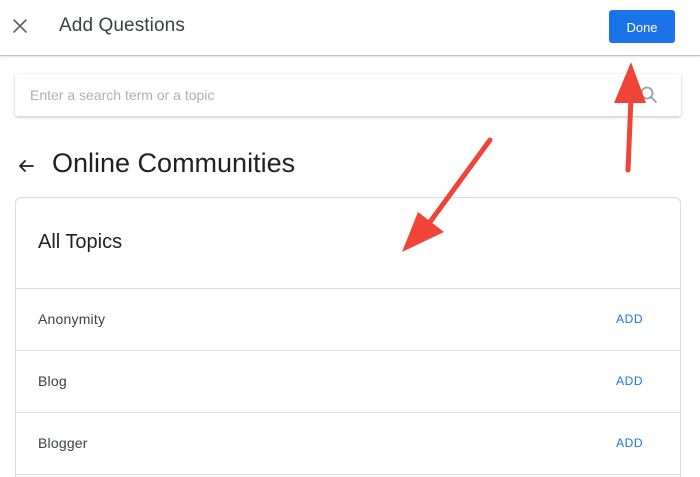 The image size is (700, 477). I want to click on topic-label: Blog, so click(52, 381).